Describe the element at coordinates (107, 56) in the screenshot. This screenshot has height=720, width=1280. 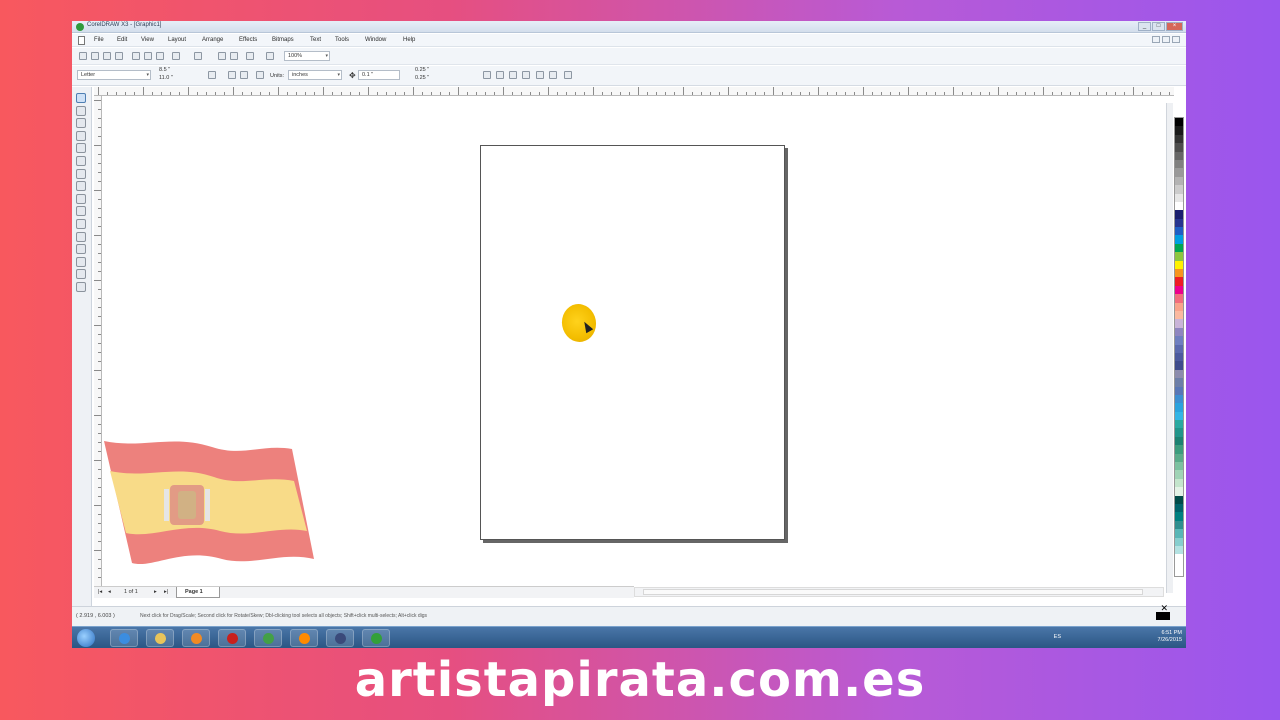
I see `save-icon` at that location.